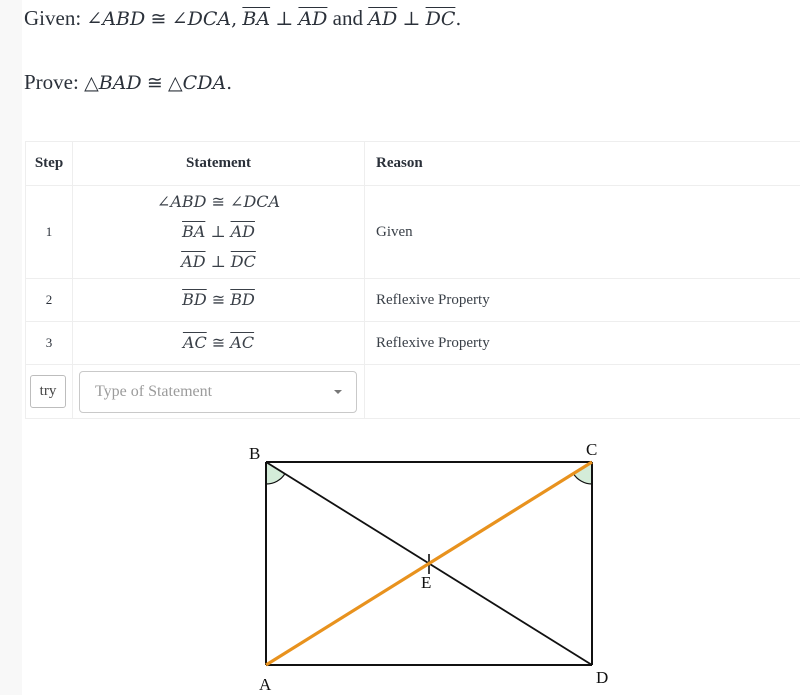 Image resolution: width=800 pixels, height=695 pixels. Describe the element at coordinates (426, 582) in the screenshot. I see `point-label-e: E` at that location.